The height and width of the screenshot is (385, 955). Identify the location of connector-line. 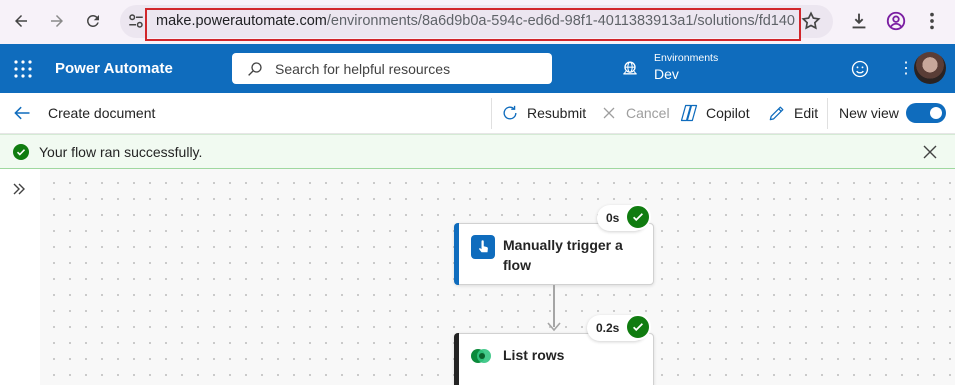
(554, 306).